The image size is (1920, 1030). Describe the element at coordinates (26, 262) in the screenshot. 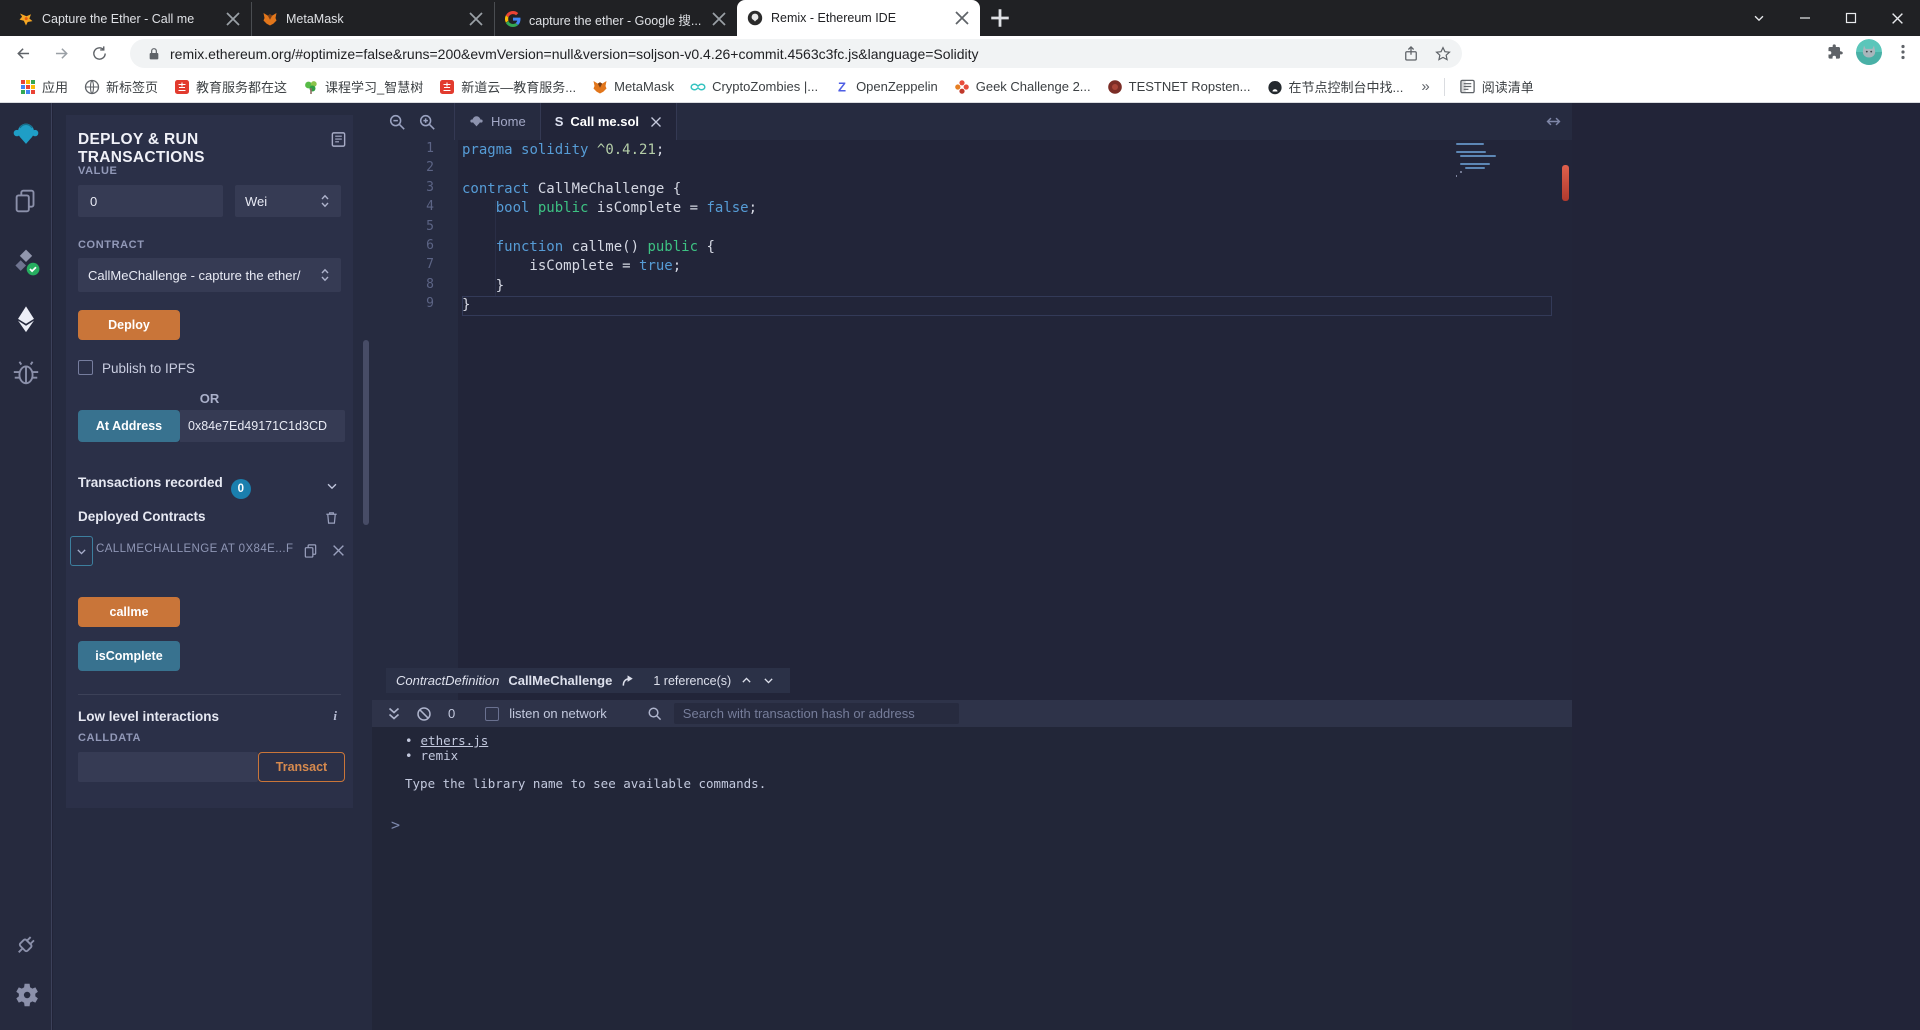

I see `activity-solidity-compiler` at that location.